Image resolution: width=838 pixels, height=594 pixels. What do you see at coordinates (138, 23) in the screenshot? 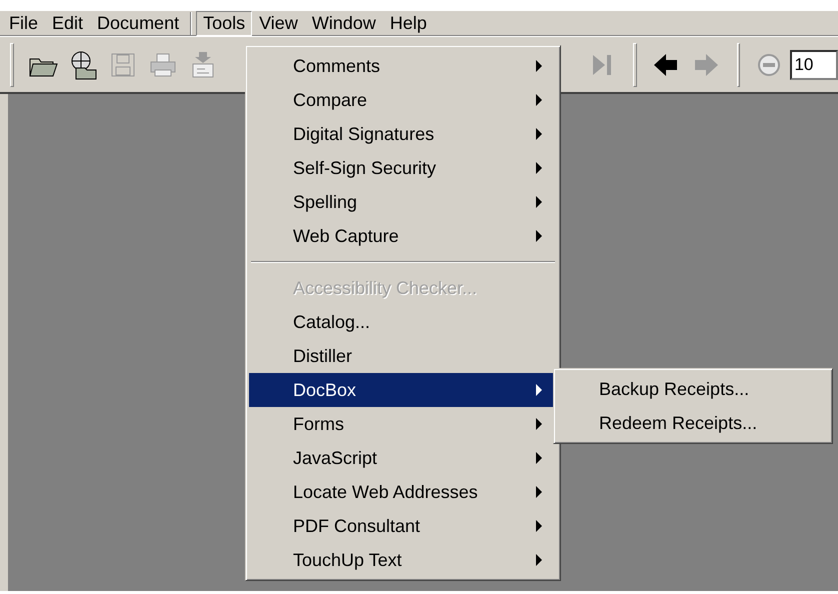
I see `menu-item: Document` at bounding box center [138, 23].